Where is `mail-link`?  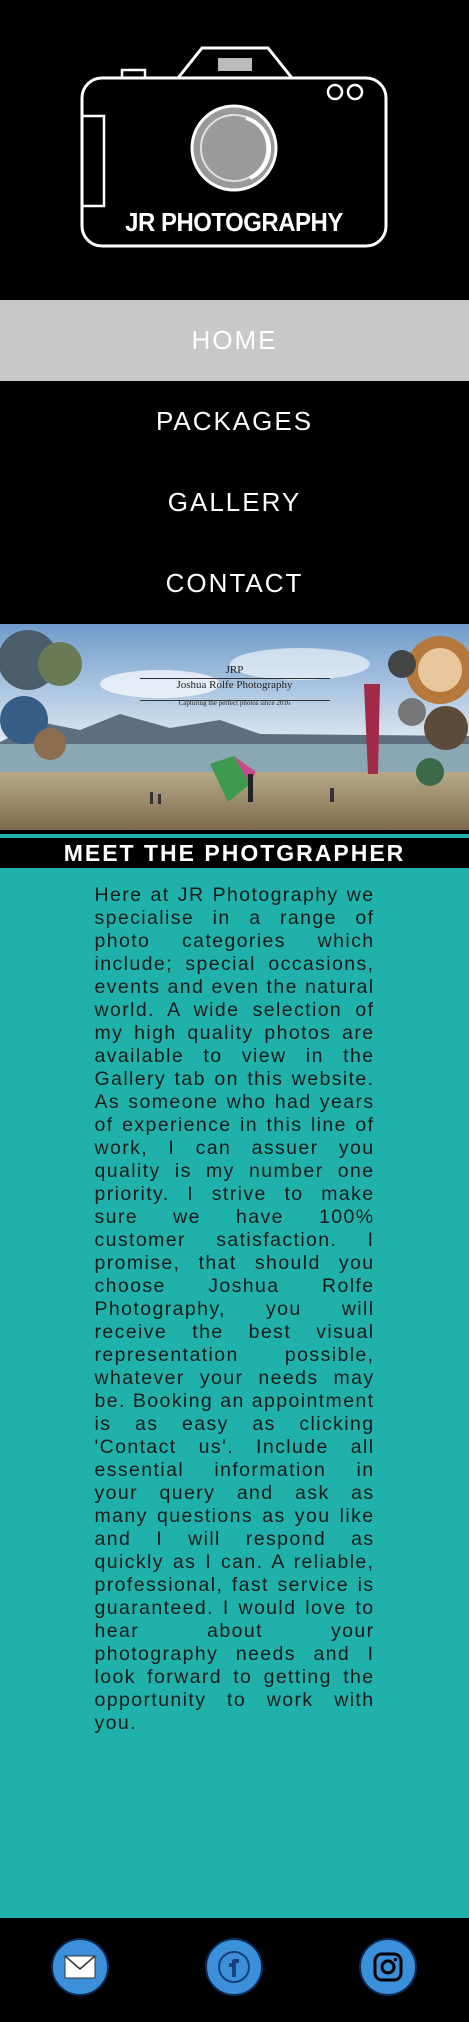
mail-link is located at coordinates (80, 1967).